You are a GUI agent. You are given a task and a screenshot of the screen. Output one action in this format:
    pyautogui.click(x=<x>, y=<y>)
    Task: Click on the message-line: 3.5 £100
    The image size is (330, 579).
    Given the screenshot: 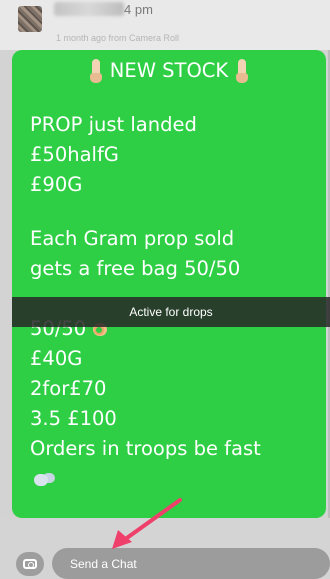 What is the action you would take?
    pyautogui.click(x=73, y=418)
    